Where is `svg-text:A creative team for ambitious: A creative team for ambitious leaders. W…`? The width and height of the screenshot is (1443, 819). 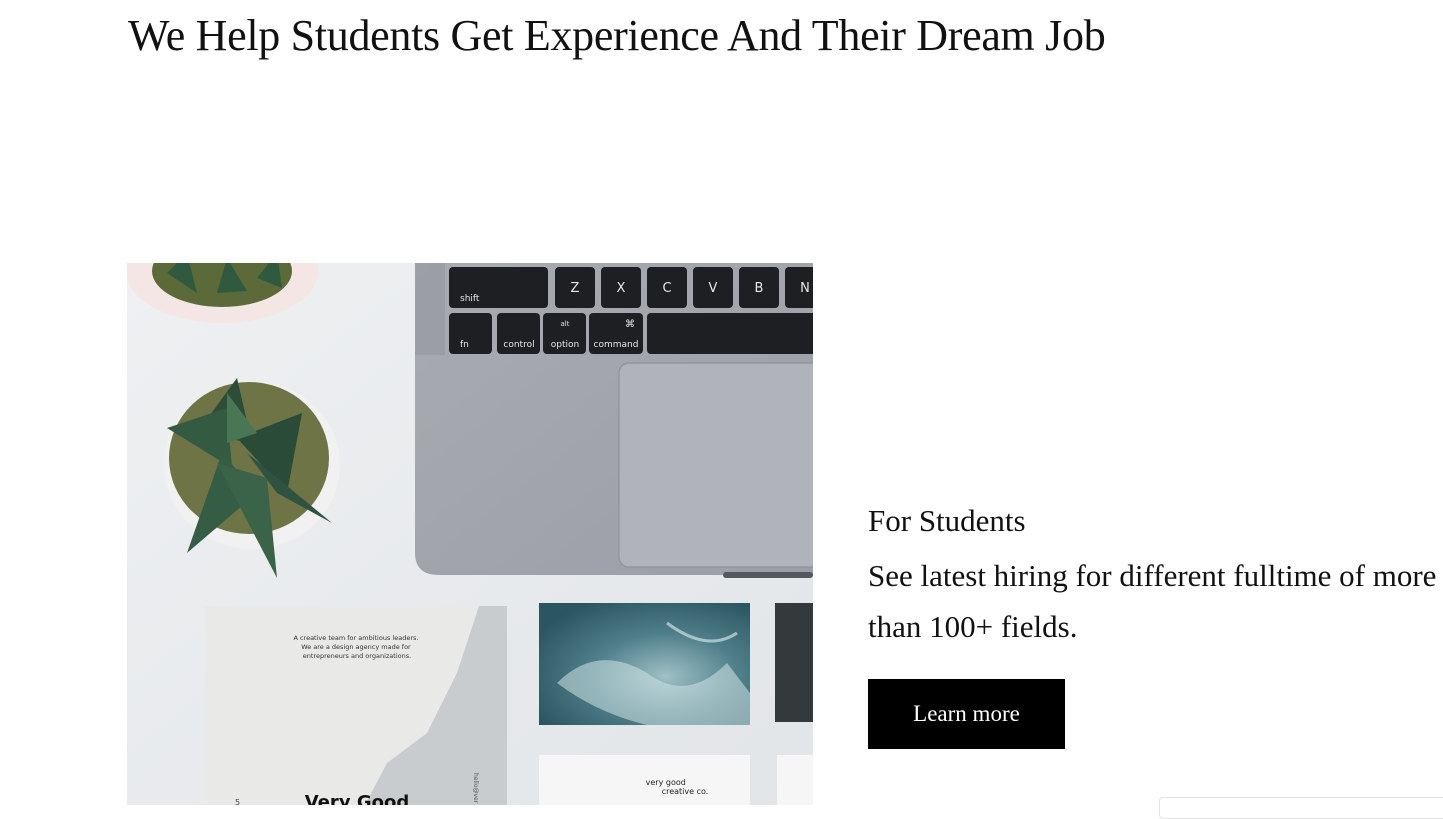 svg-text:A creative team for ambitious: A creative team for ambitious leaders. W… is located at coordinates (356, 647).